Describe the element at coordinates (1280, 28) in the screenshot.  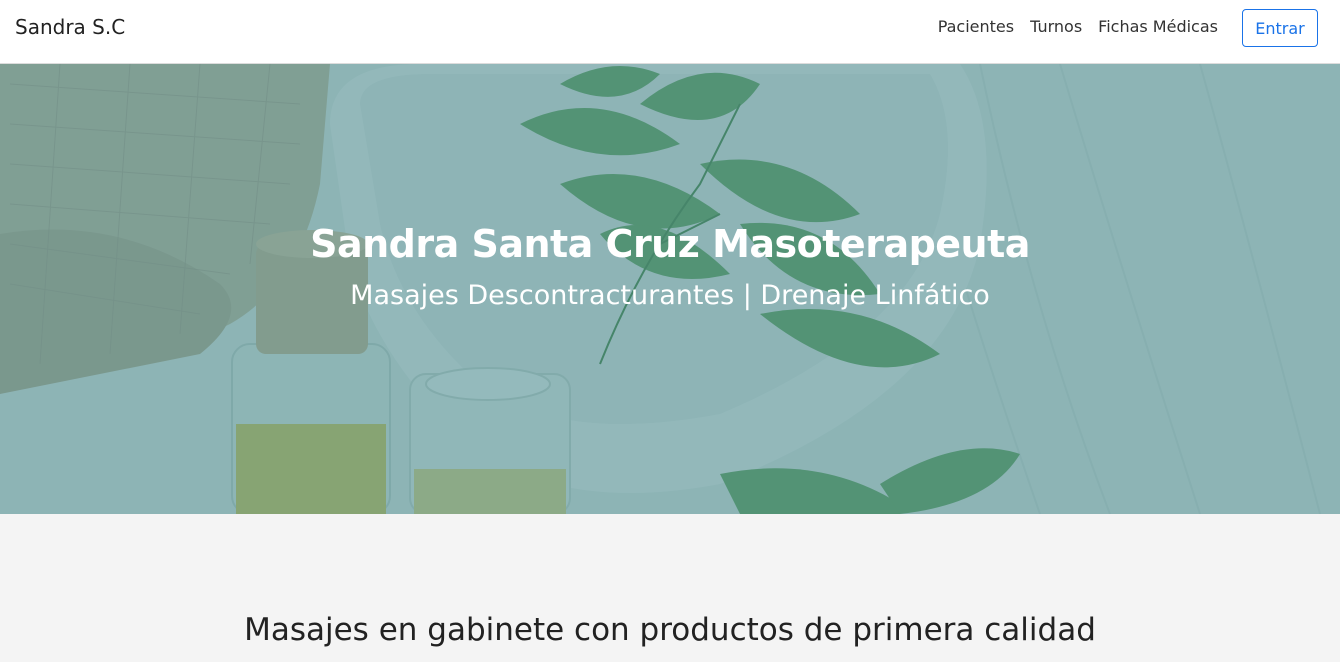
I see `login-button: Entrar` at that location.